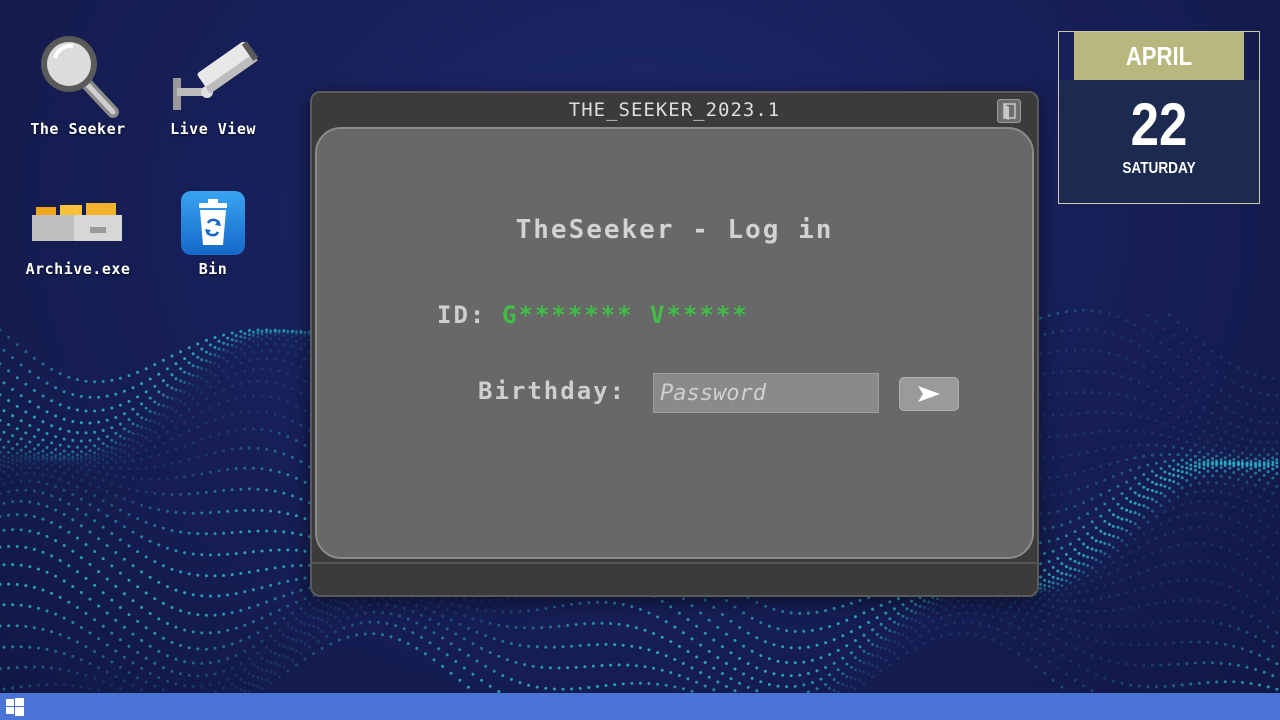  I want to click on desktop-icon-label: Archive.exe, so click(78, 269).